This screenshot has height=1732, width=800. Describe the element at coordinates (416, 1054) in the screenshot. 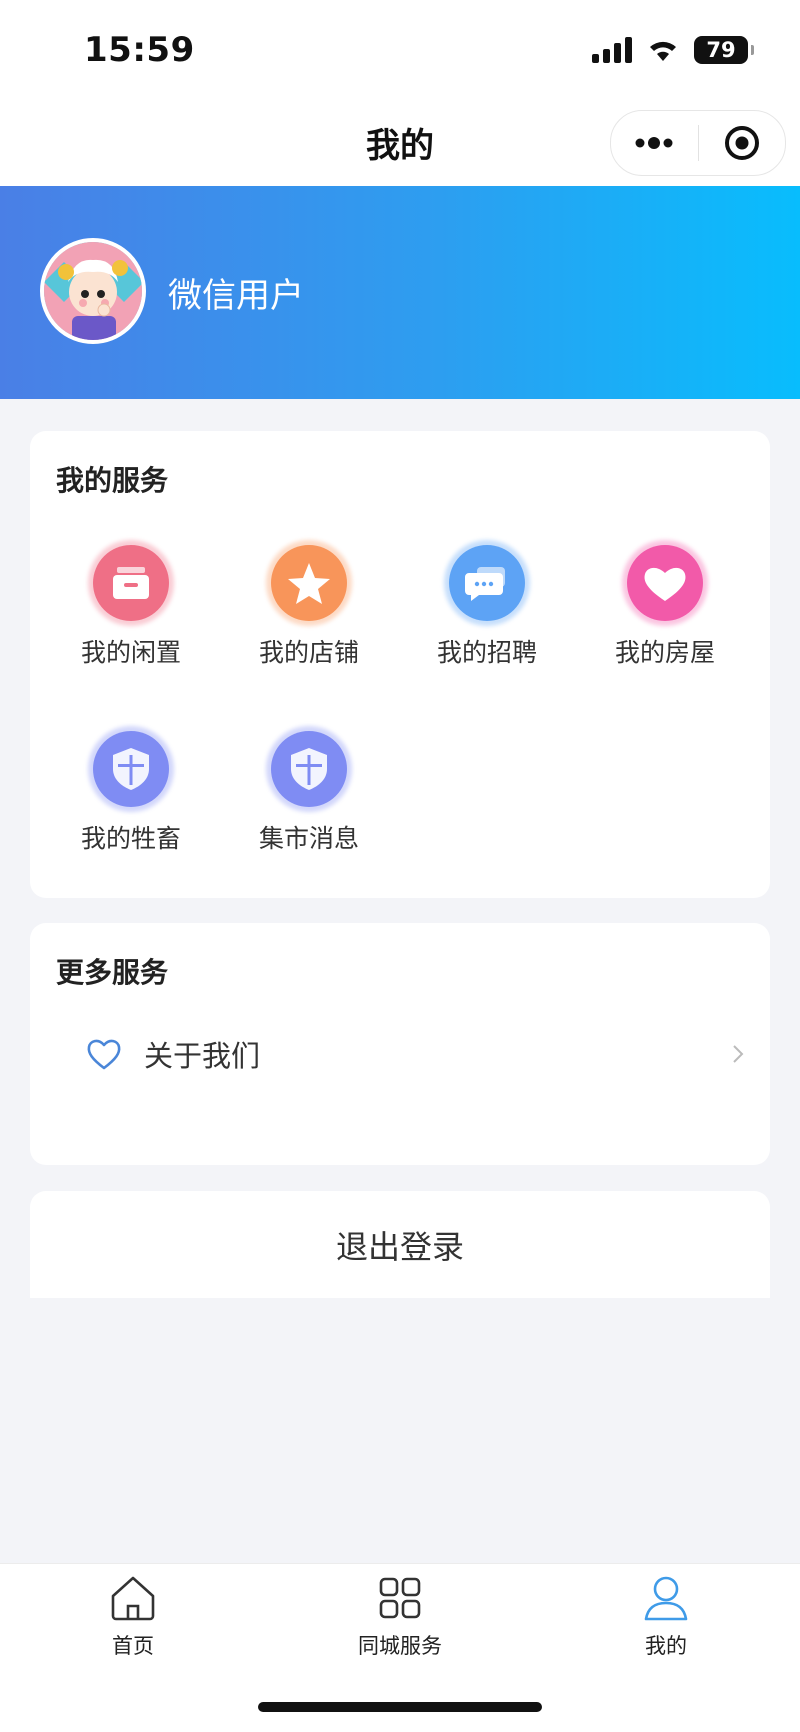

I see `about-us-row: 关于我们` at that location.